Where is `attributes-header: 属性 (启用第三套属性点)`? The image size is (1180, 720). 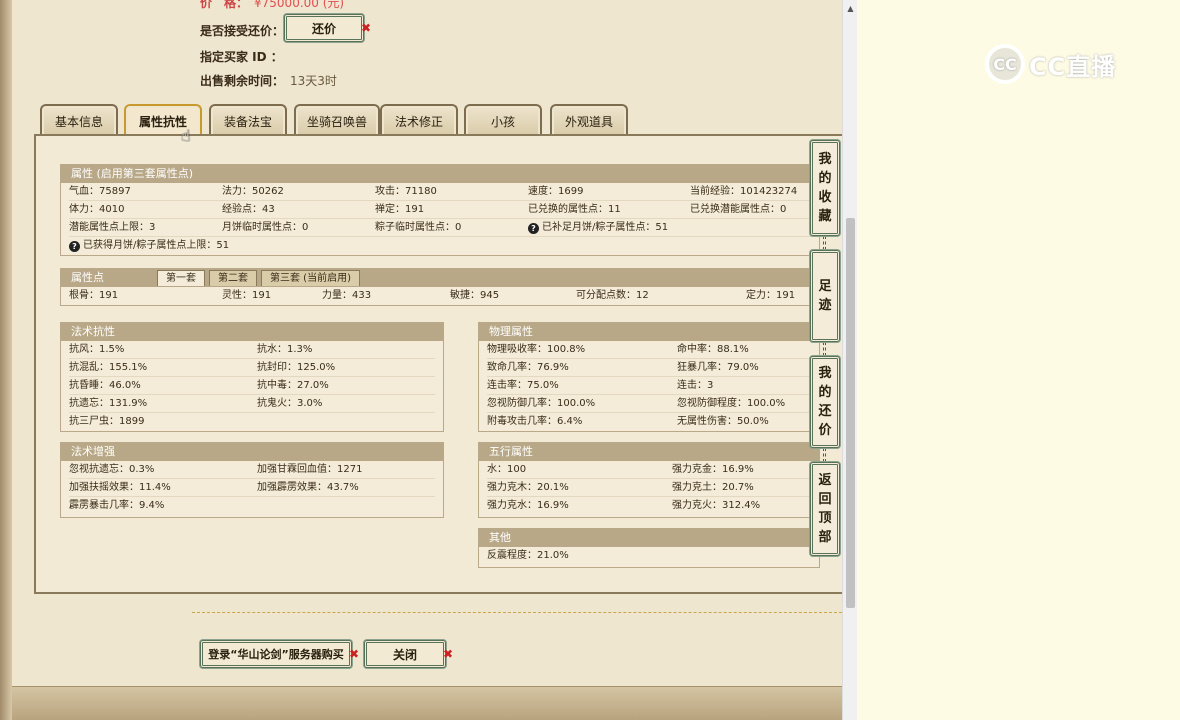 attributes-header: 属性 (启用第三套属性点) is located at coordinates (440, 174).